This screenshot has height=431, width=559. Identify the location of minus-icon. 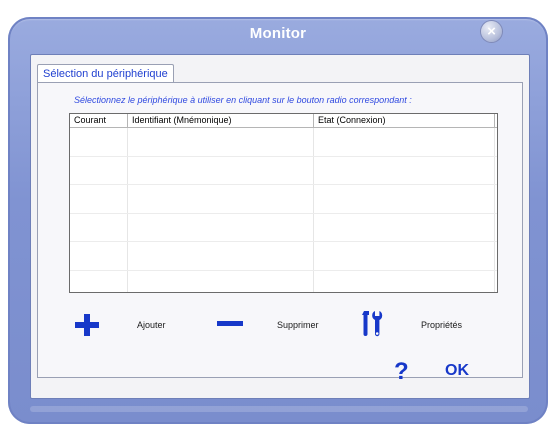
(230, 323).